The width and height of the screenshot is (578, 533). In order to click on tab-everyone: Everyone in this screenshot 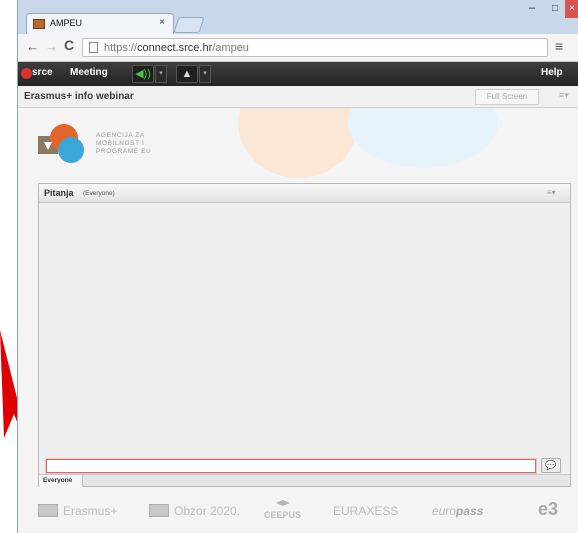, I will do `click(61, 481)`.